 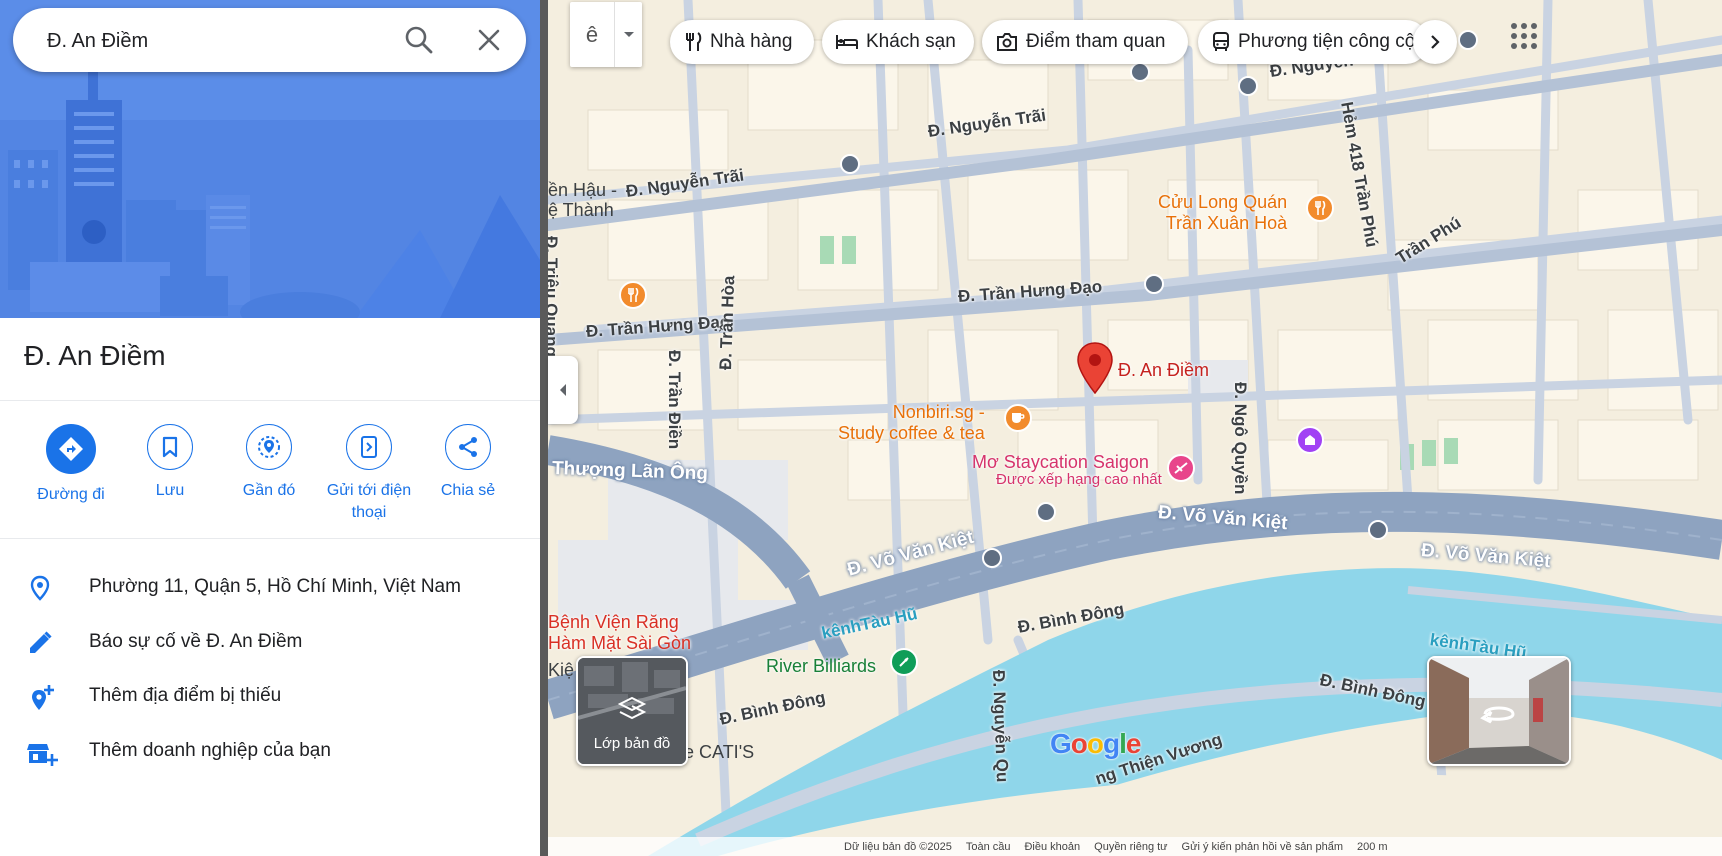 What do you see at coordinates (1007, 42) in the screenshot?
I see `camera-icon` at bounding box center [1007, 42].